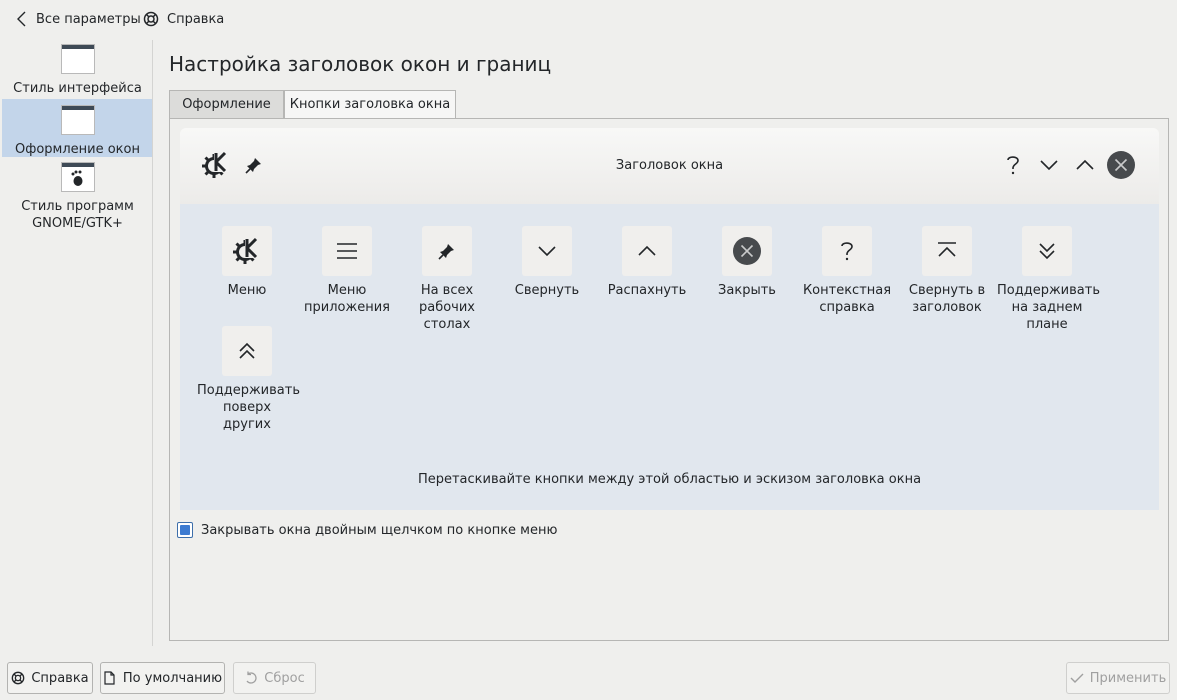 Image resolution: width=1177 pixels, height=700 pixels. Describe the element at coordinates (947, 299) in the screenshot. I see `button-label: Свернуть в заголовок` at that location.